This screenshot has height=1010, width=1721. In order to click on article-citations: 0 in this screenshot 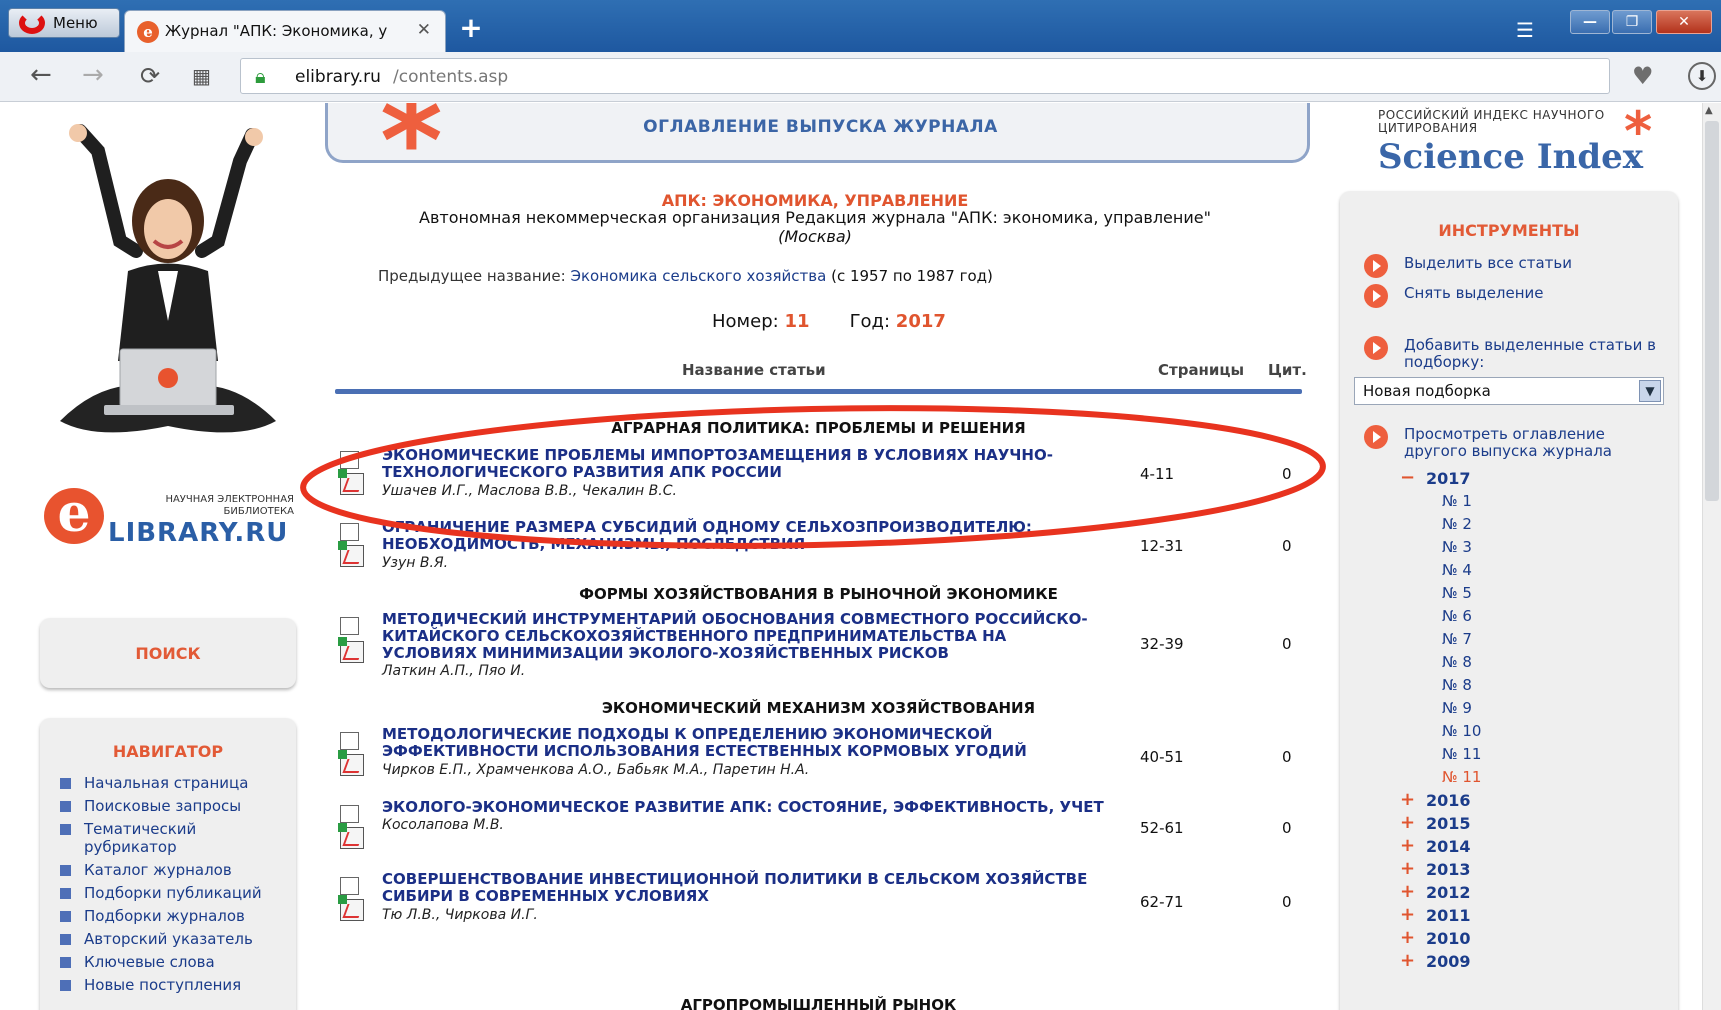, I will do `click(1287, 902)`.